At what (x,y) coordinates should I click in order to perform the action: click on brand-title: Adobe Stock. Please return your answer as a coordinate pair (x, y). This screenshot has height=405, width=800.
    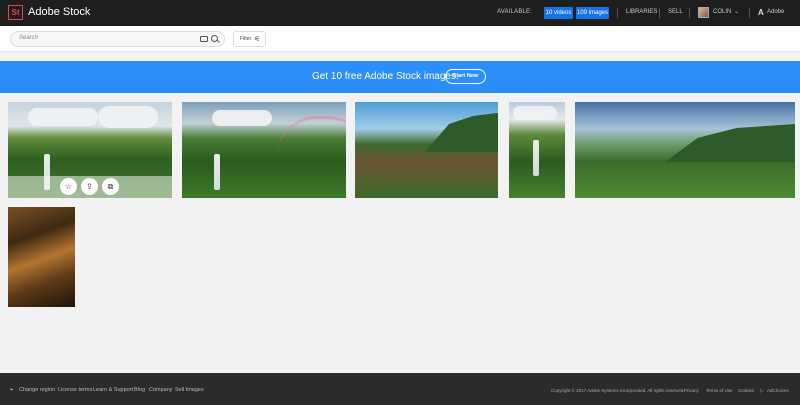
    Looking at the image, I should click on (59, 12).